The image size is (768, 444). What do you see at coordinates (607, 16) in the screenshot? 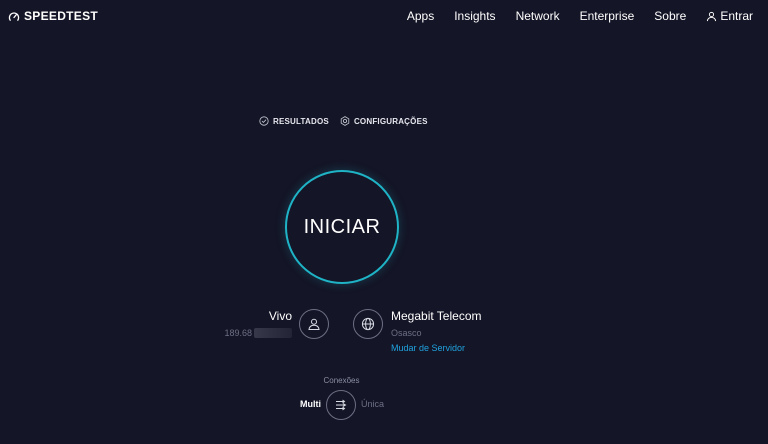
I see `nav-item-enterprise: Enterprise` at bounding box center [607, 16].